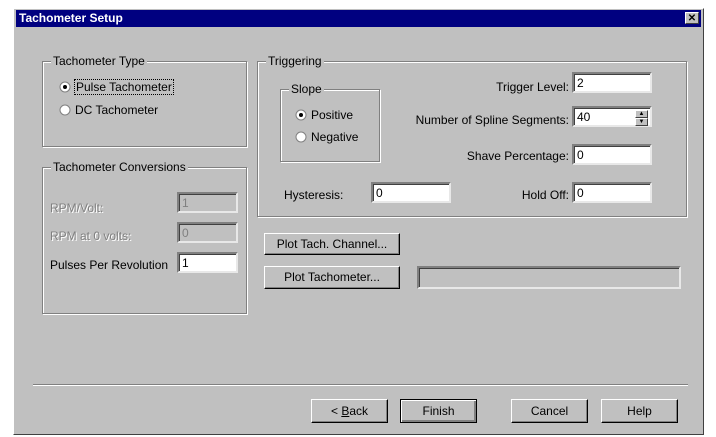  Describe the element at coordinates (612, 82) in the screenshot. I see `trigger-level-input: 2` at that location.